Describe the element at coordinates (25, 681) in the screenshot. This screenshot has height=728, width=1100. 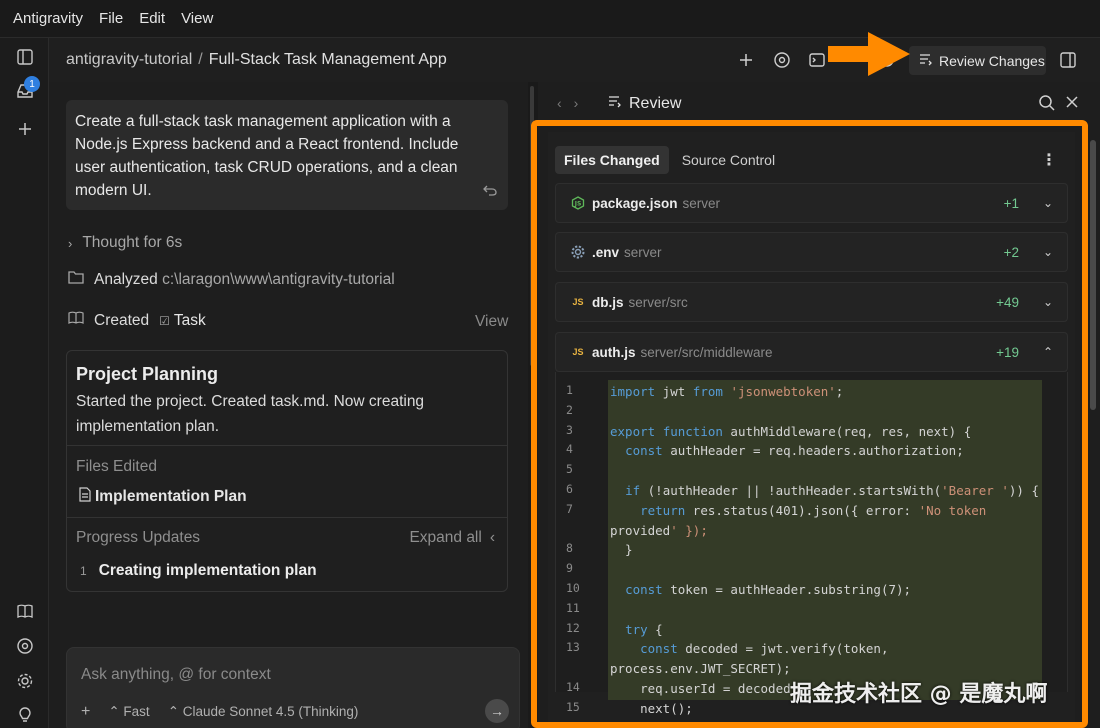
I see `settings-icon` at that location.